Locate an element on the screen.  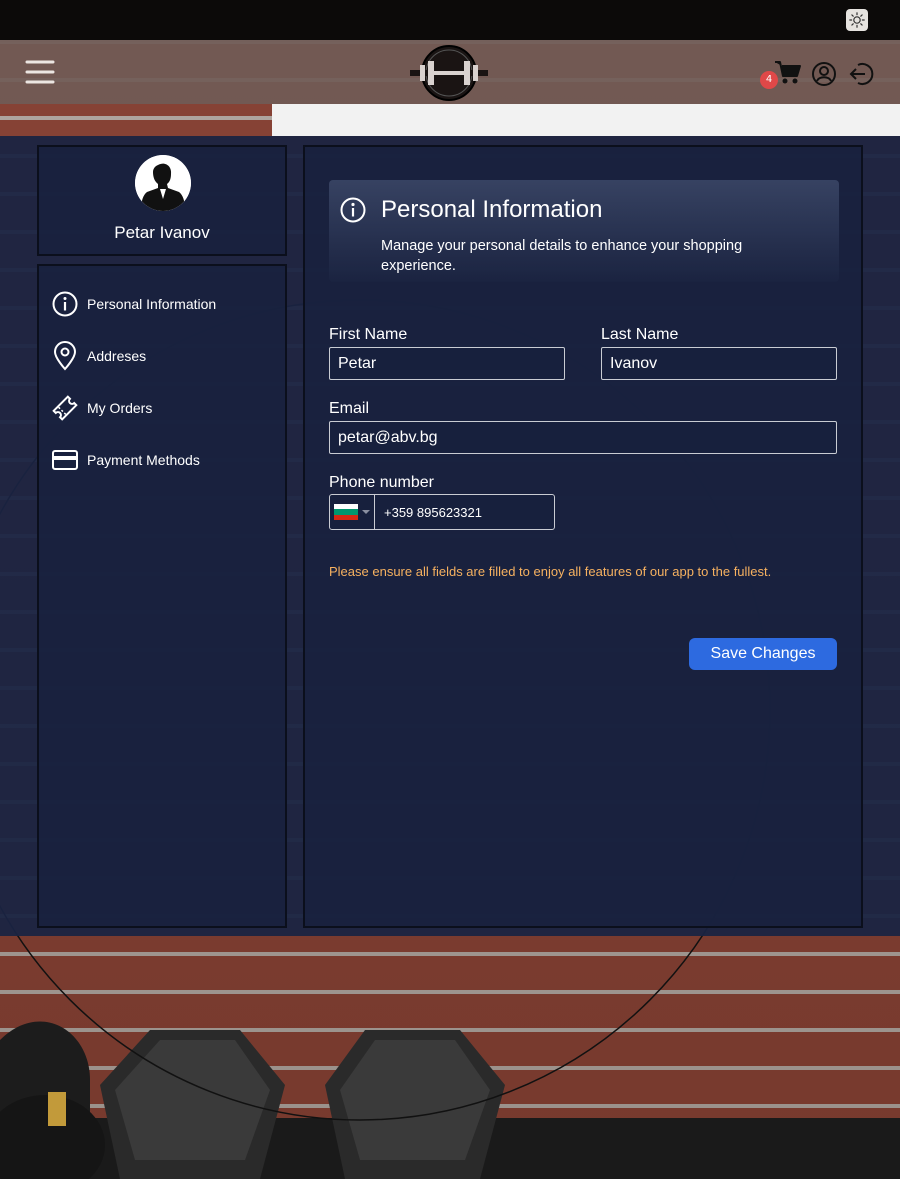
sidebar-item-label: My Orders is located at coordinates (120, 408).